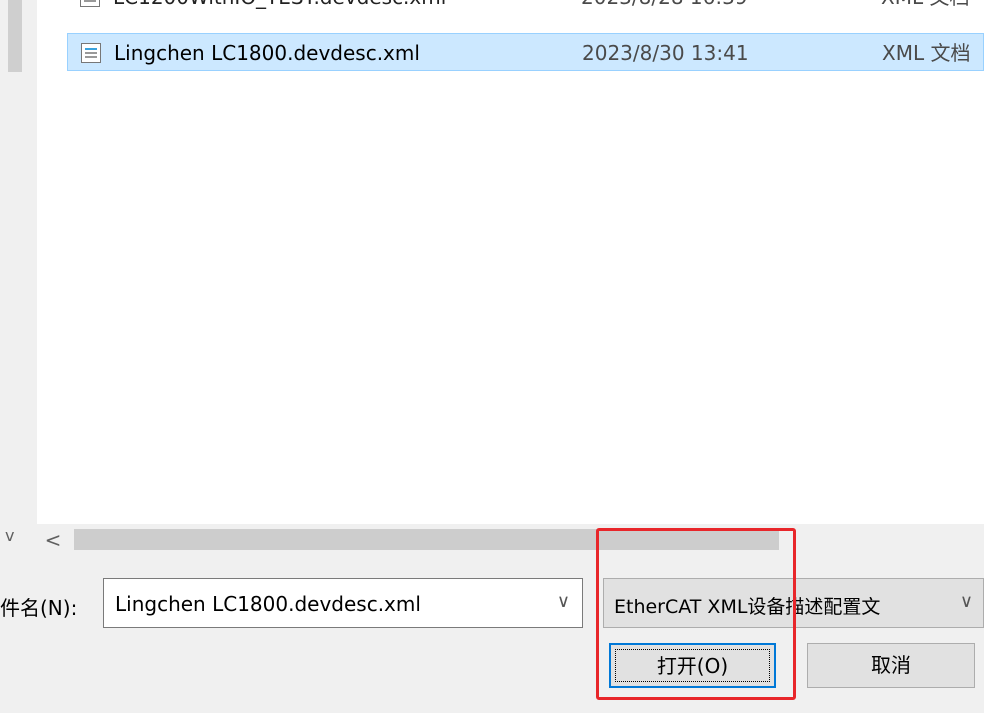 The width and height of the screenshot is (984, 713). What do you see at coordinates (53, 540) in the screenshot?
I see `scroll-left-arrow-icon: <` at bounding box center [53, 540].